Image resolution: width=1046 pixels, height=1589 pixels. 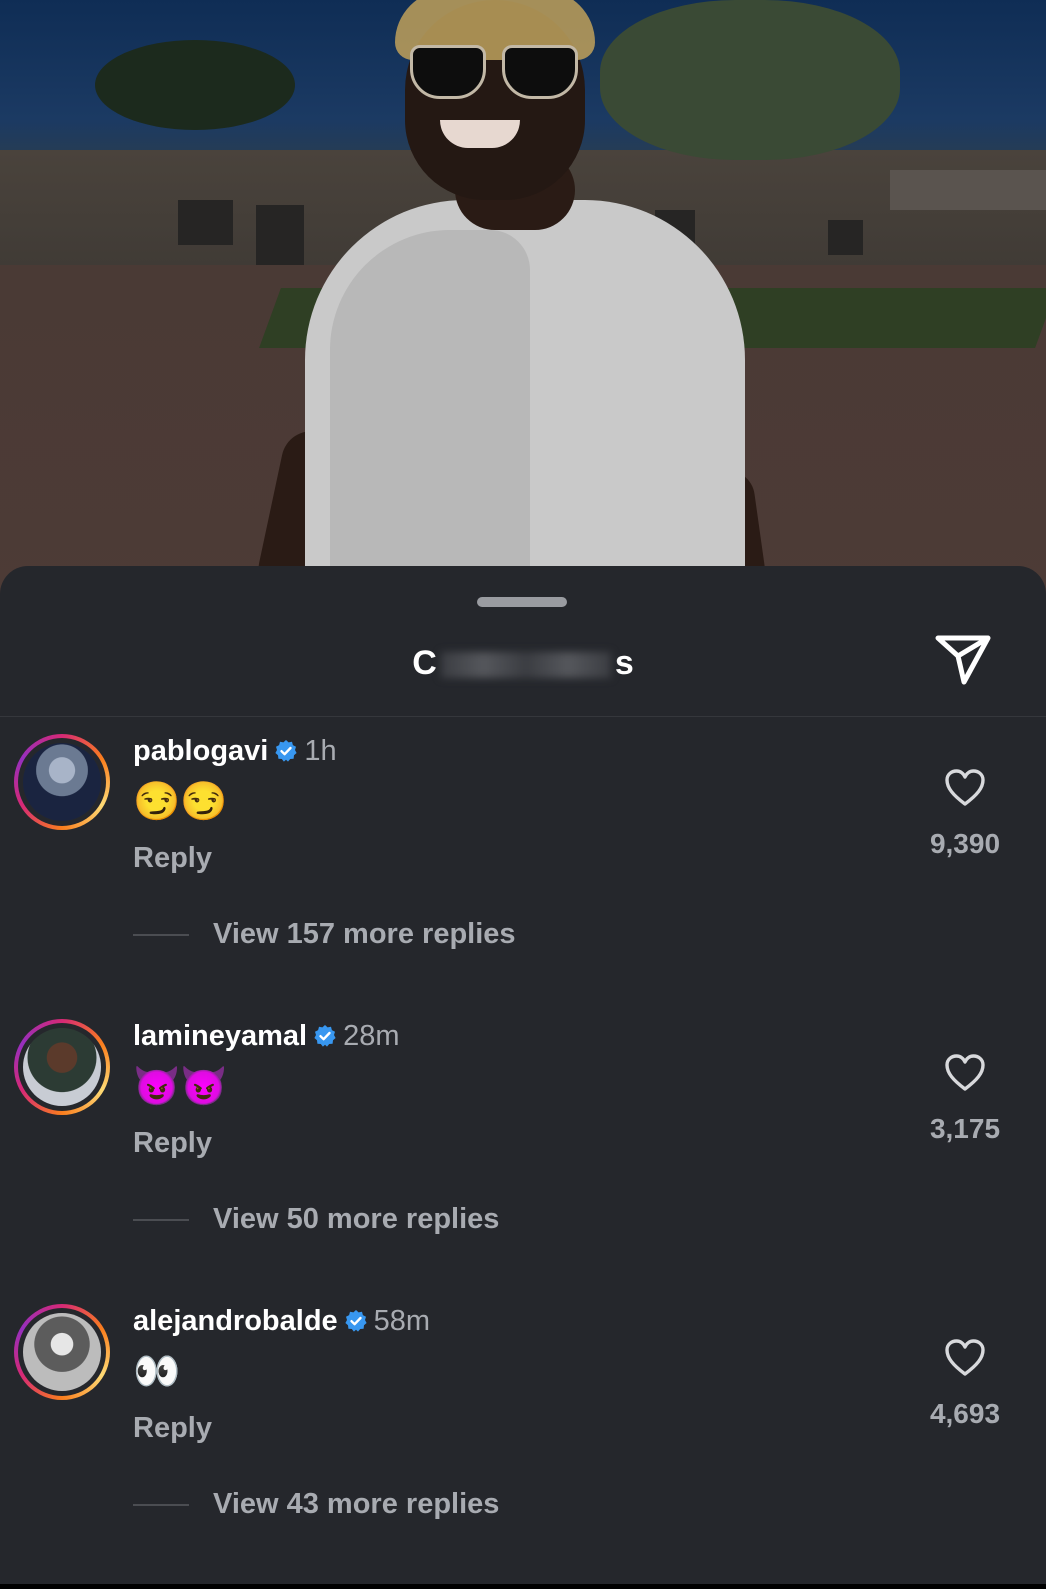 What do you see at coordinates (965, 1413) in the screenshot?
I see `like-count: 4,693` at bounding box center [965, 1413].